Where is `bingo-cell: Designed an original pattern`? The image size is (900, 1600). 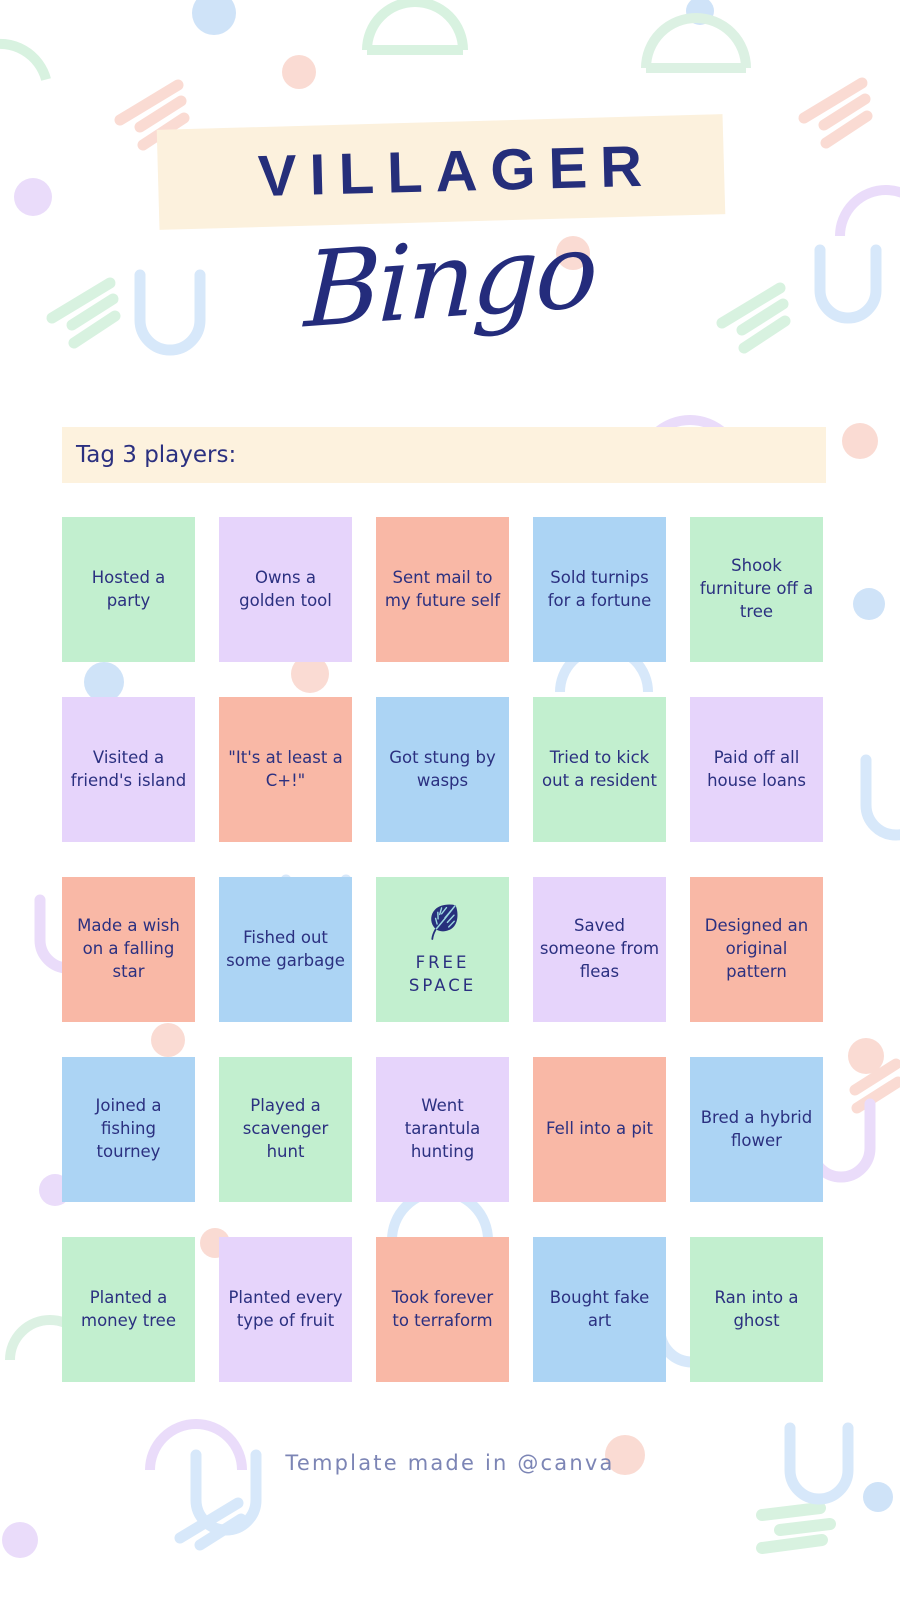
bingo-cell: Designed an original pattern is located at coordinates (756, 949).